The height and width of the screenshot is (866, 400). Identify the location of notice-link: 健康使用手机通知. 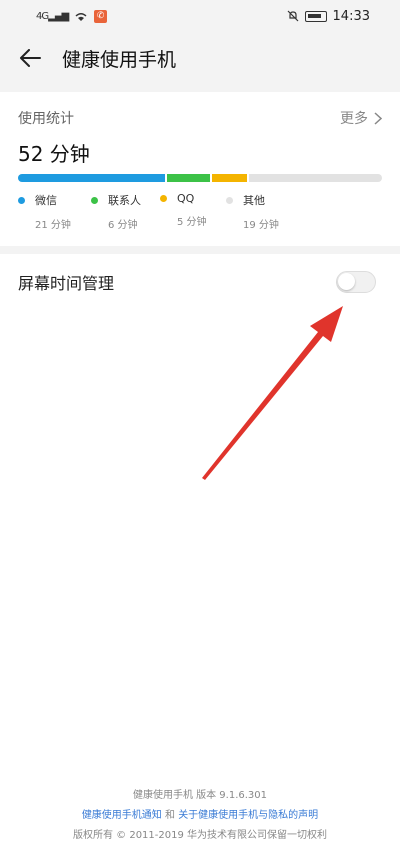
(122, 815).